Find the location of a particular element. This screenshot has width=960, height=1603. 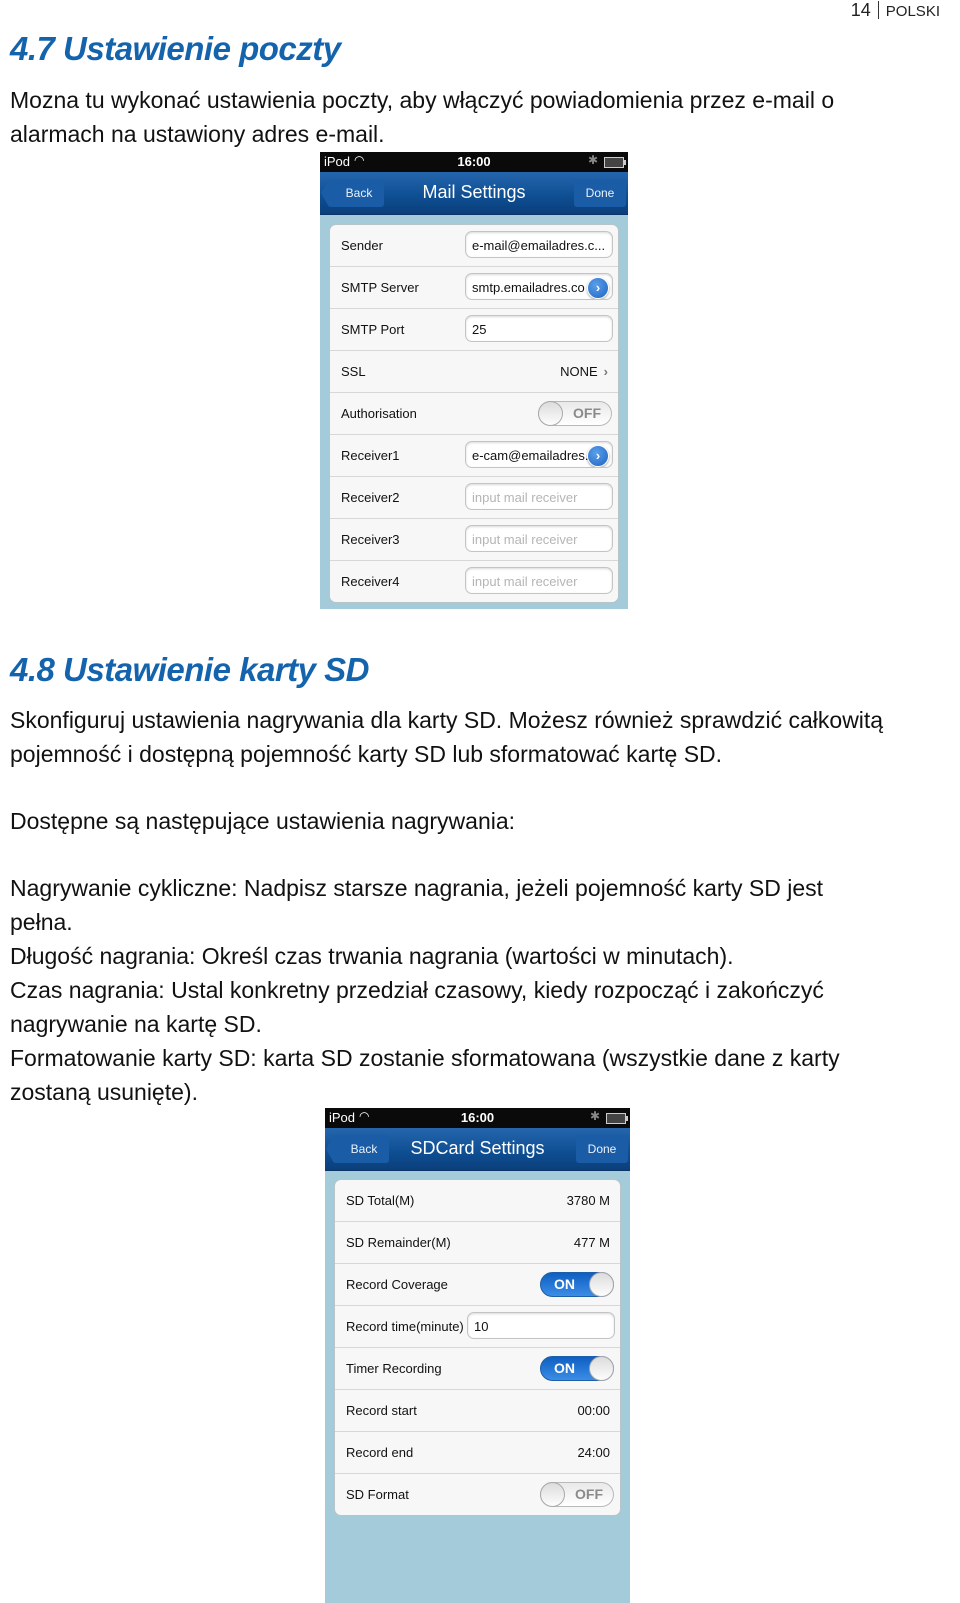

row-record-time: Record time(minute) 10 is located at coordinates (477, 1327).